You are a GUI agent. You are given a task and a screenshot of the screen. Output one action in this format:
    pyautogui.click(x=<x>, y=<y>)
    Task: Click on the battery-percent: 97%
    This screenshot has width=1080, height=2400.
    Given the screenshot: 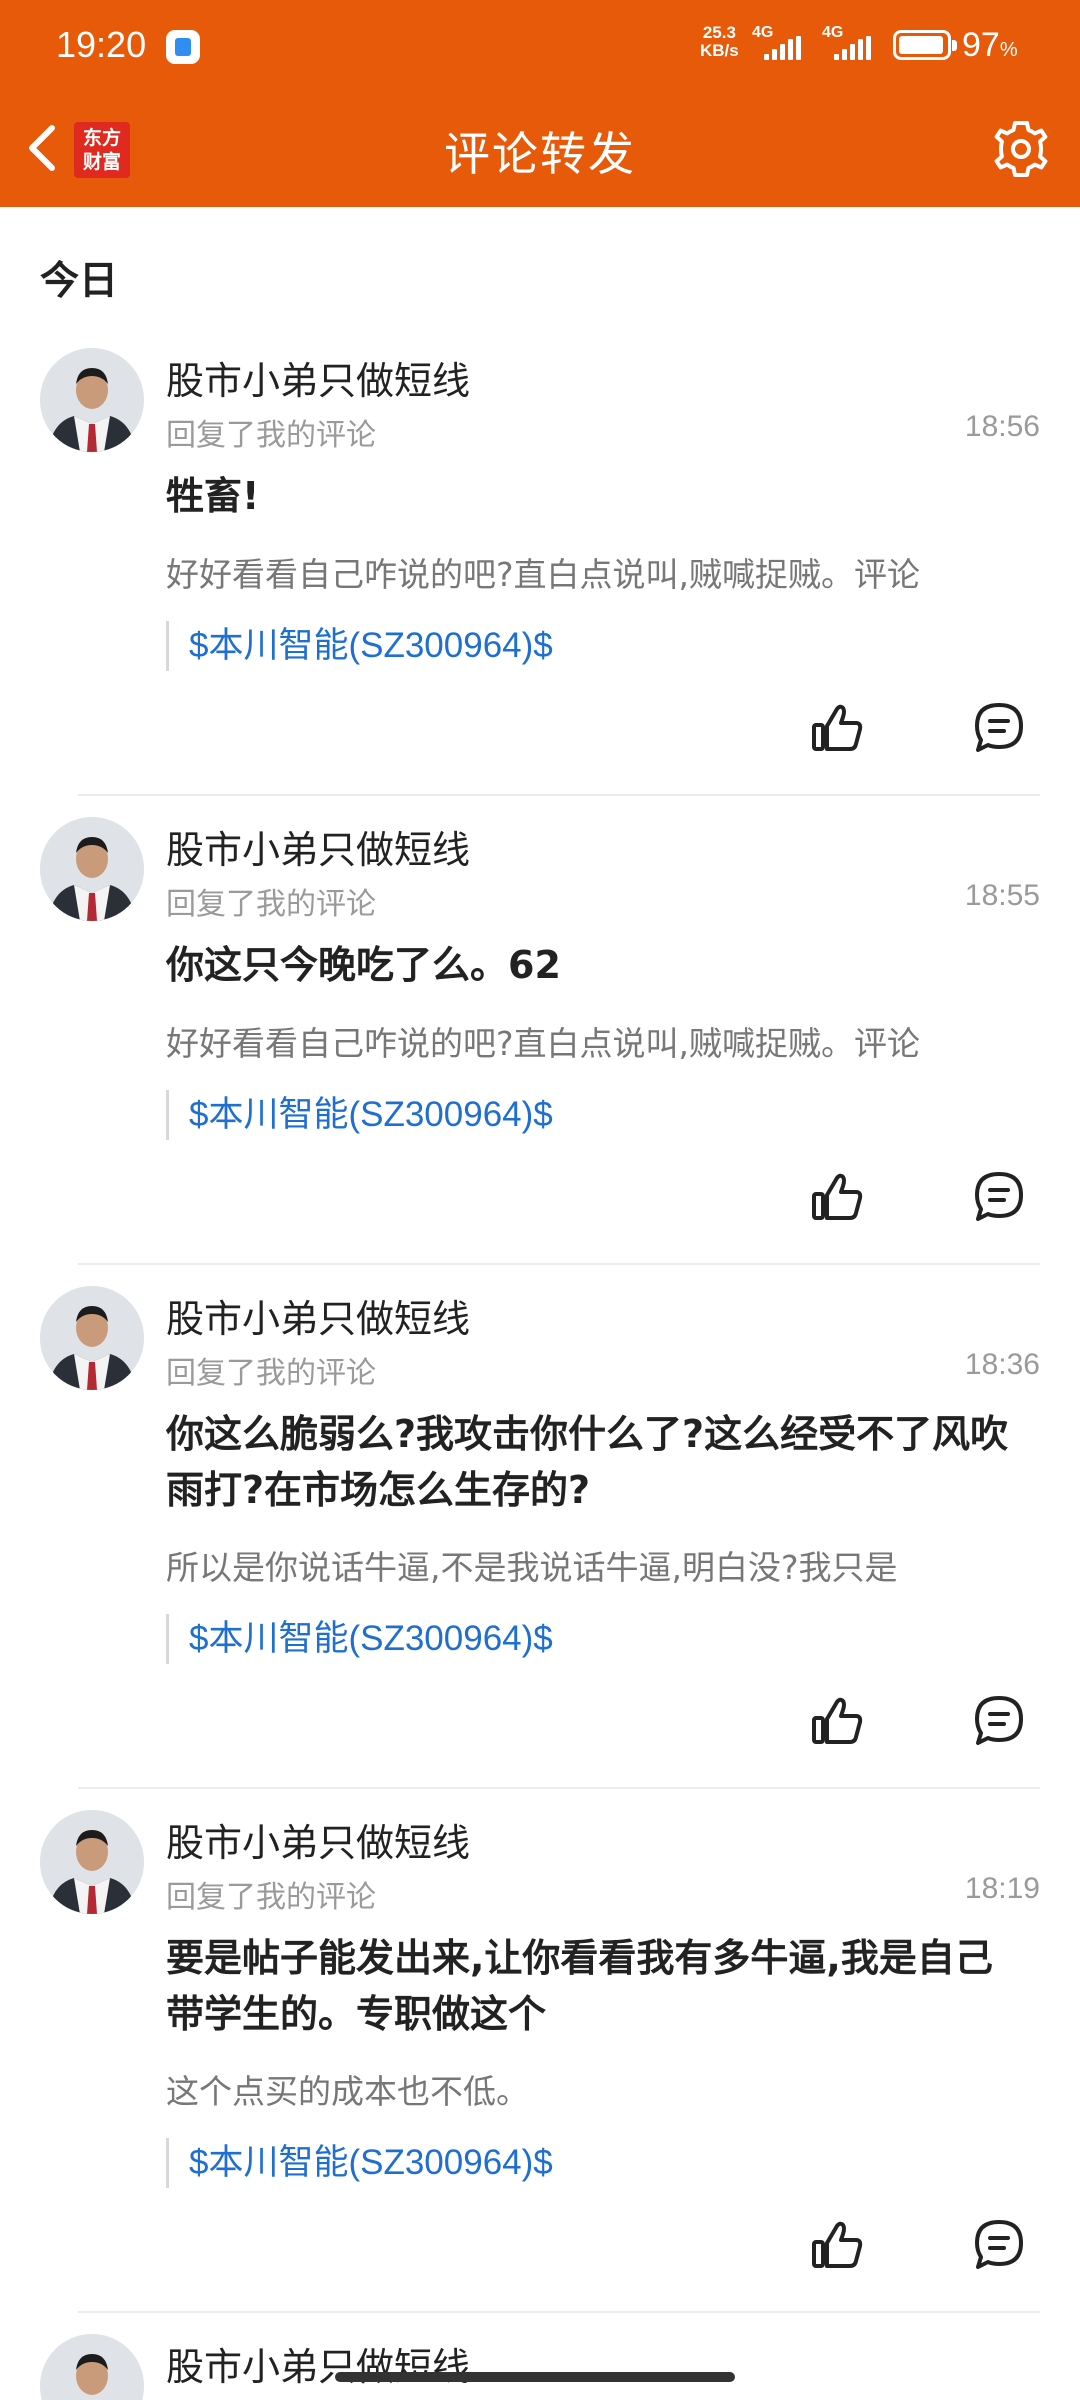 What is the action you would take?
    pyautogui.click(x=990, y=45)
    